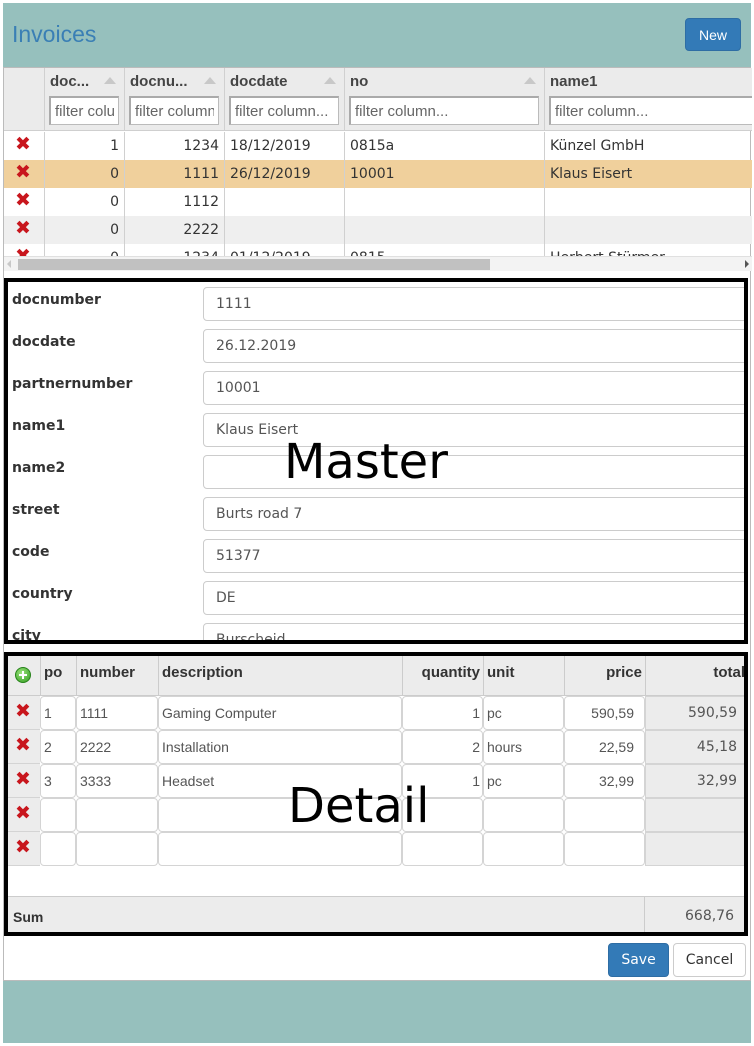 The height and width of the screenshot is (1046, 754). What do you see at coordinates (713, 34) in the screenshot?
I see `new-button: New` at bounding box center [713, 34].